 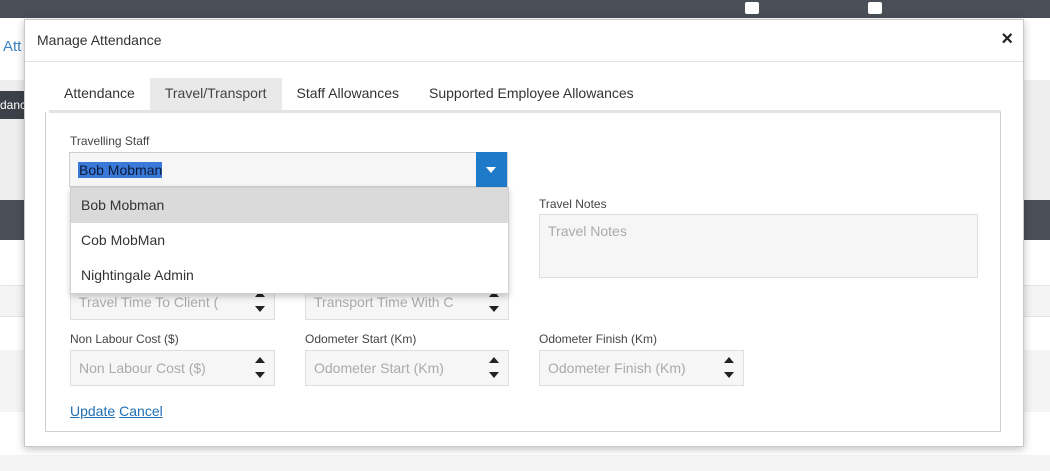 I want to click on travelling-staff-value: Bob Mobman, so click(x=120, y=170).